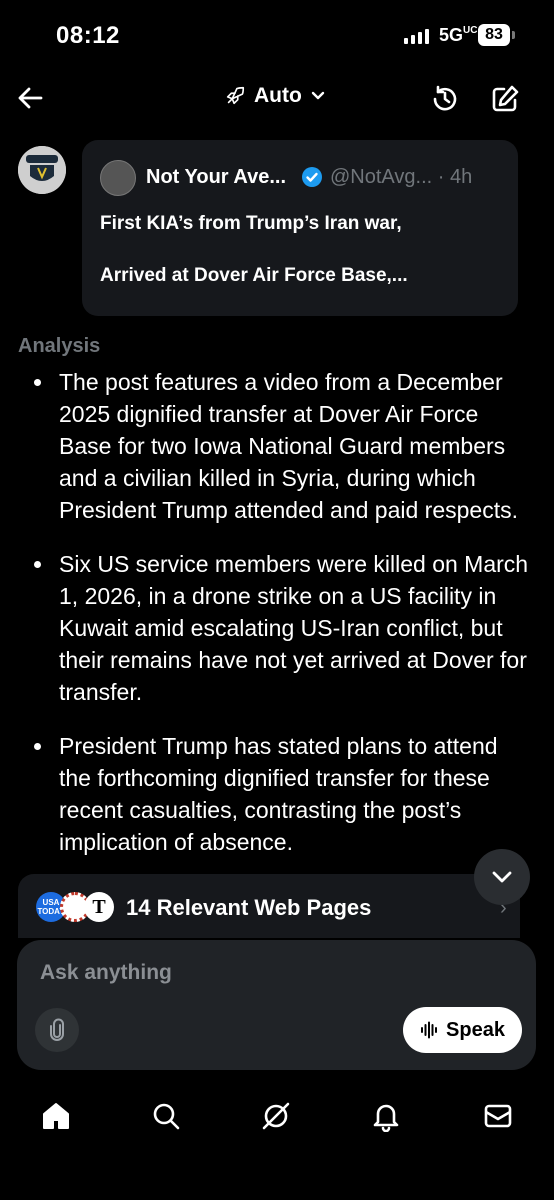 This screenshot has width=554, height=1200. I want to click on arrow-left-icon, so click(30, 98).